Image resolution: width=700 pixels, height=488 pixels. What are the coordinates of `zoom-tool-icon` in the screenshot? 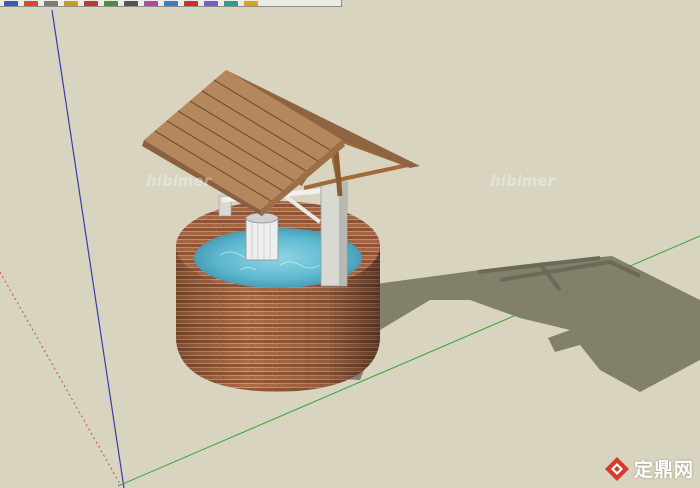 It's located at (251, 3).